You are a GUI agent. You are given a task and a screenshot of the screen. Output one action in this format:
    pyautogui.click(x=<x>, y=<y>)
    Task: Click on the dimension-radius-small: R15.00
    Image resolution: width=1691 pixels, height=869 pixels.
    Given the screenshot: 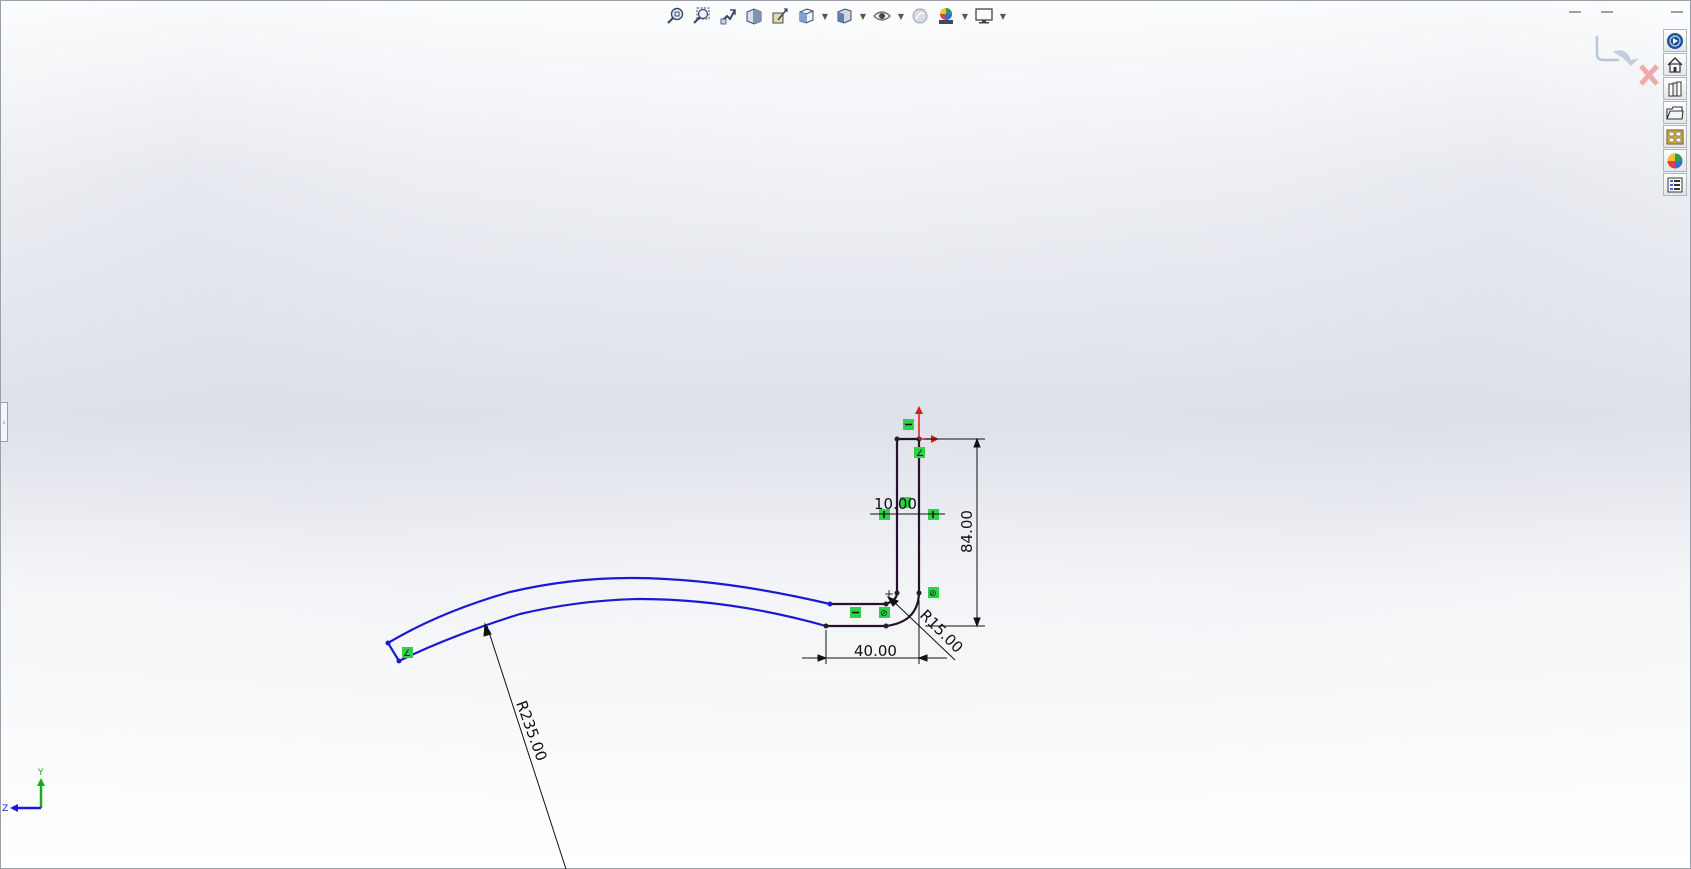 What is the action you would take?
    pyautogui.click(x=941, y=631)
    